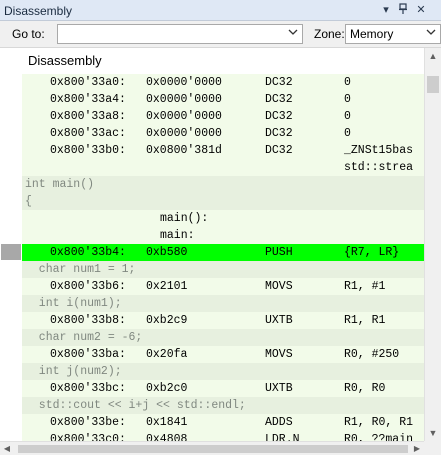  I want to click on scroll-down-icon: ▼, so click(433, 433).